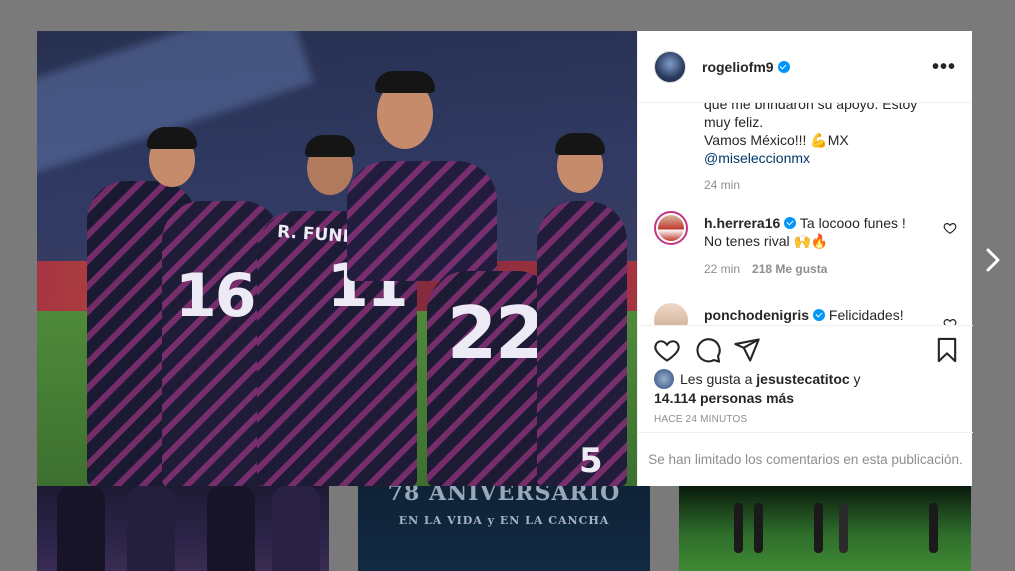 The height and width of the screenshot is (571, 1015). I want to click on comment-line: Felicidades!, so click(866, 315).